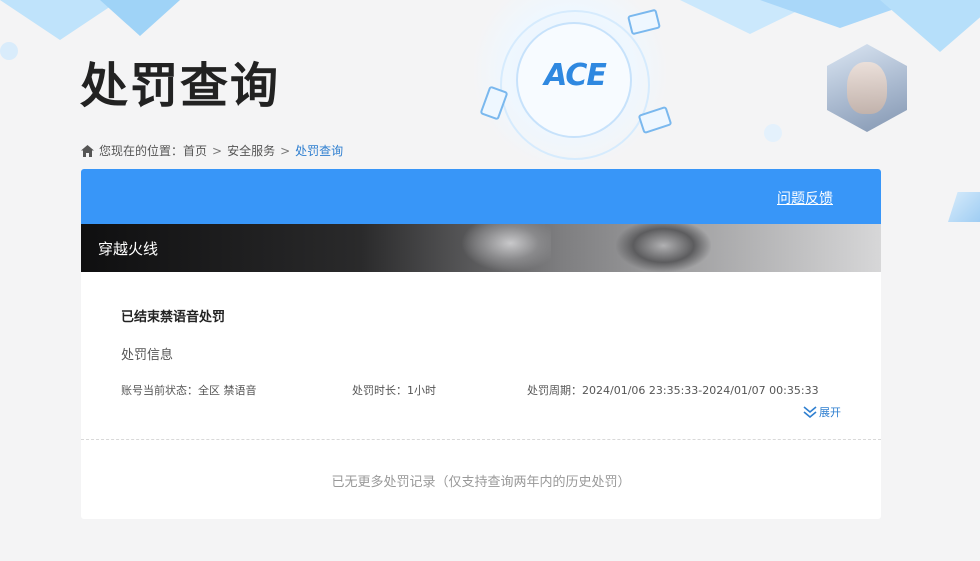 This screenshot has width=980, height=561. Describe the element at coordinates (251, 150) in the screenshot. I see `breadcrumb-security-service: 安全服务` at that location.